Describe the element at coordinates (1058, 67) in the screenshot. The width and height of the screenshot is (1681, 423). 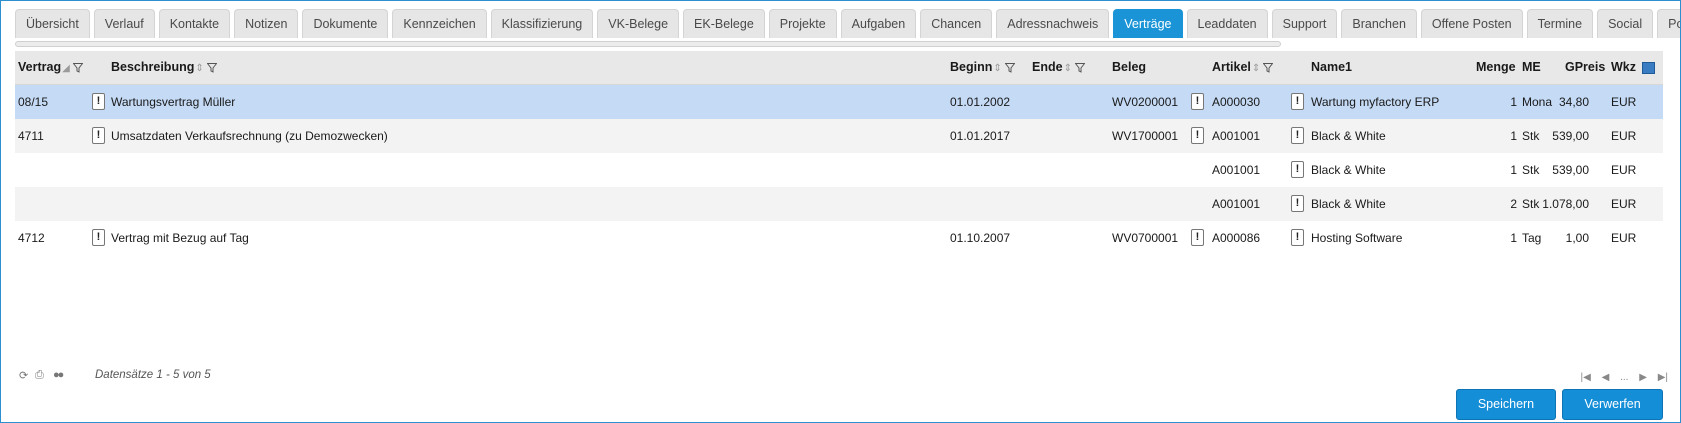
I see `col-header-ende: Ende⇕` at that location.